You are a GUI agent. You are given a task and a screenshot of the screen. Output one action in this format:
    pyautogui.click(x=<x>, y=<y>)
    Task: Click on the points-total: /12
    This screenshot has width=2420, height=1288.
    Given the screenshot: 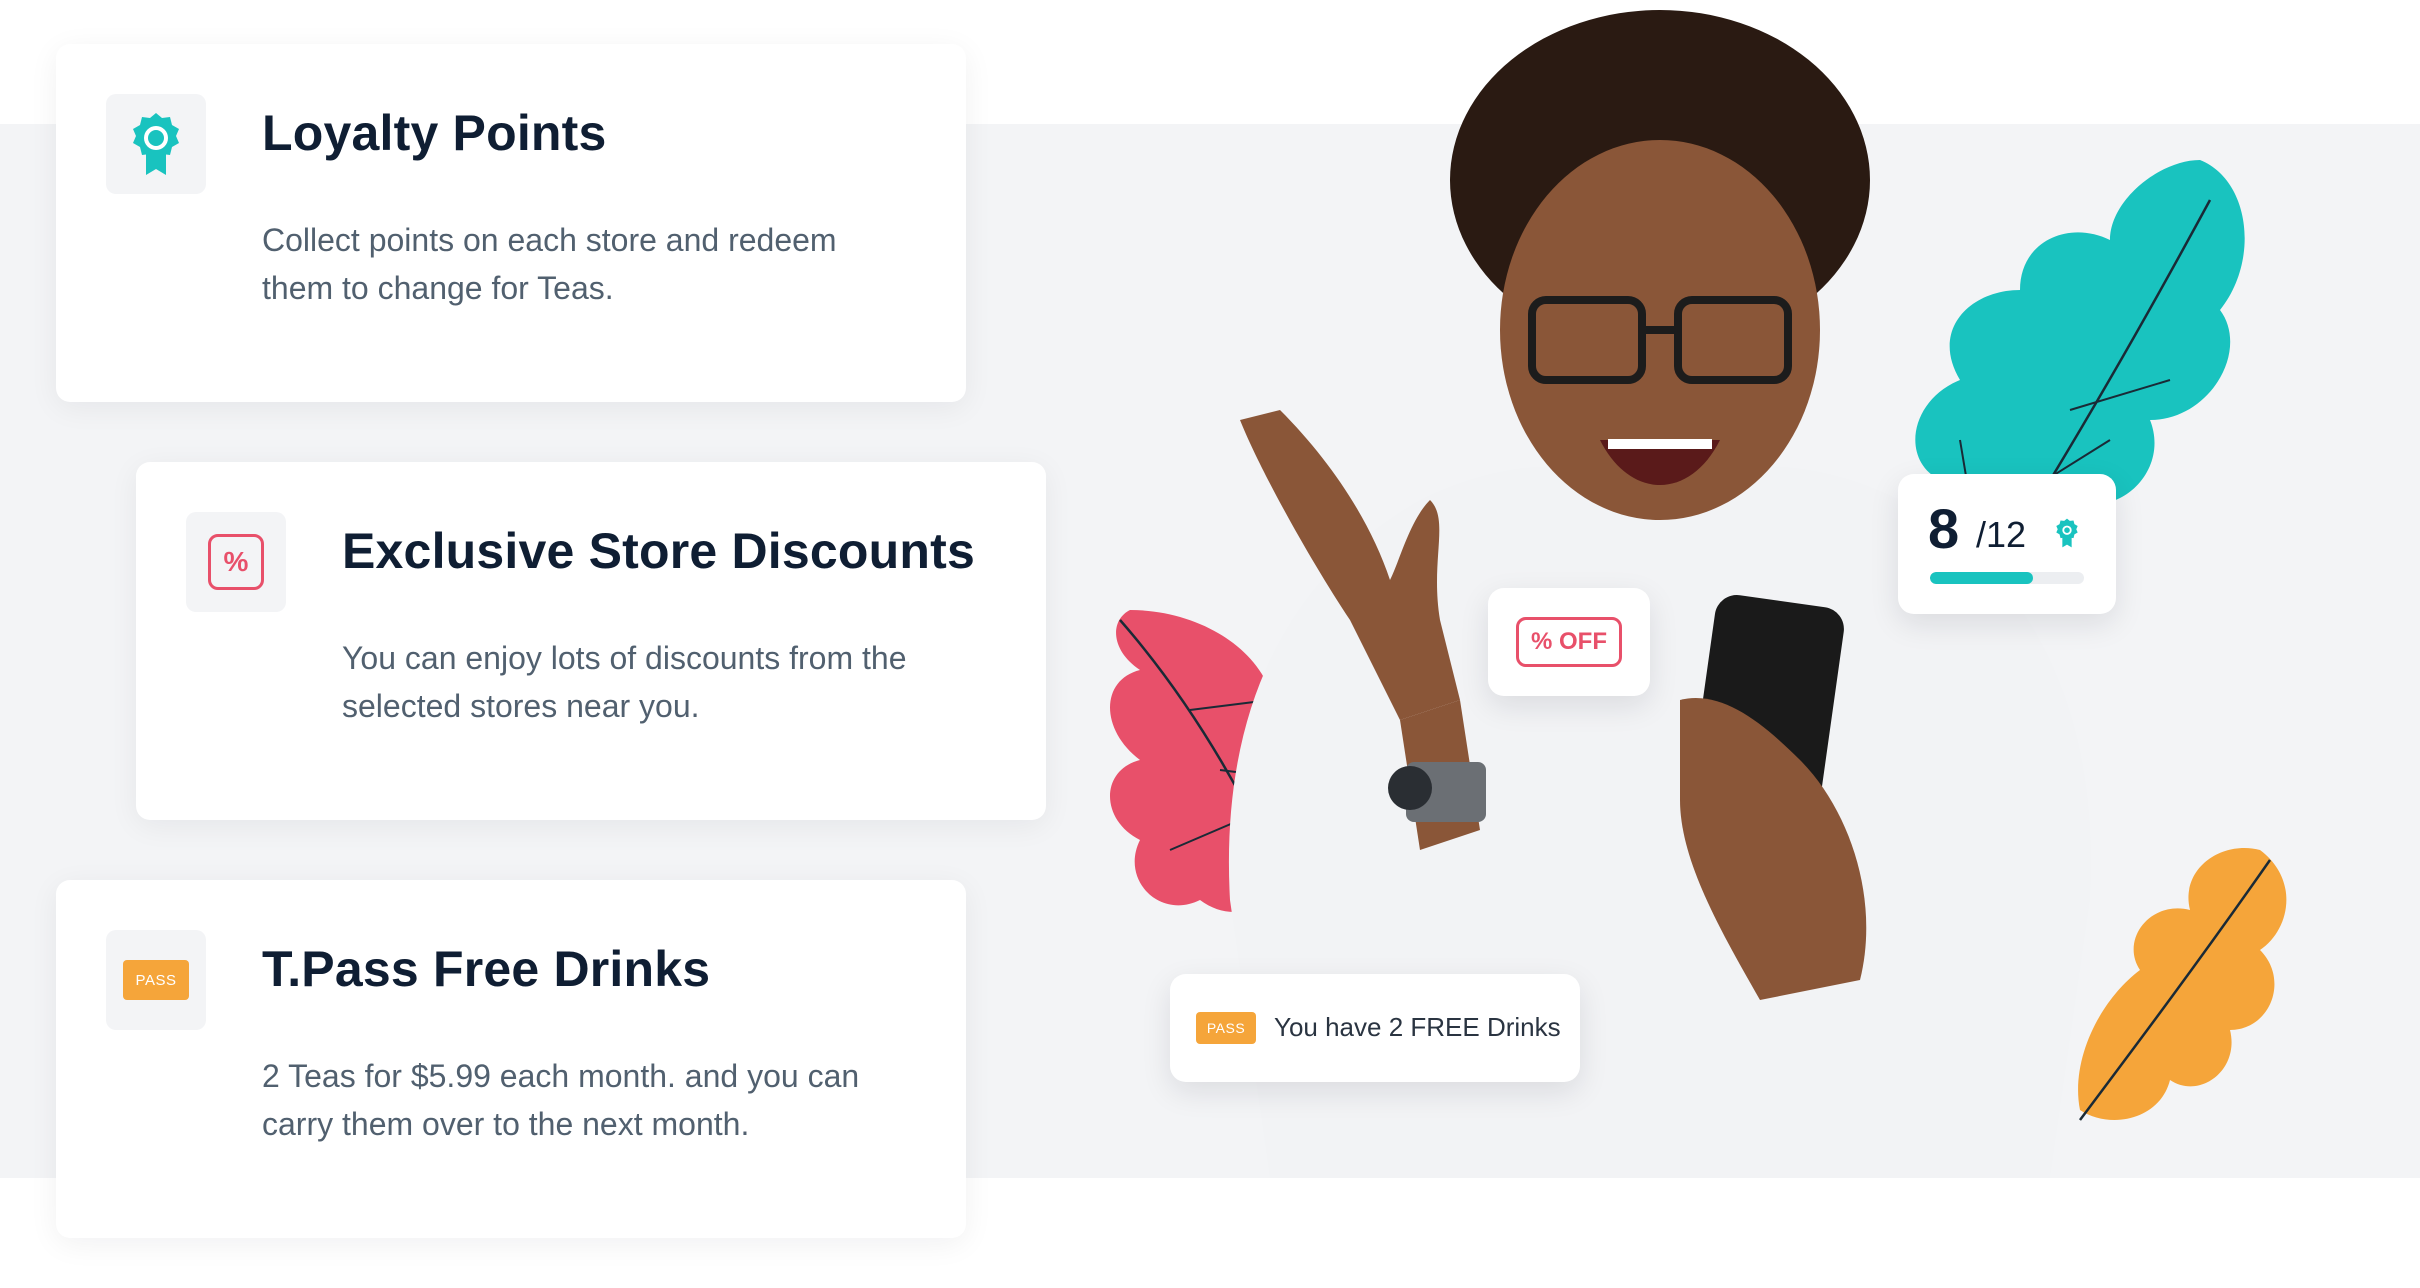 What is the action you would take?
    pyautogui.click(x=2001, y=534)
    